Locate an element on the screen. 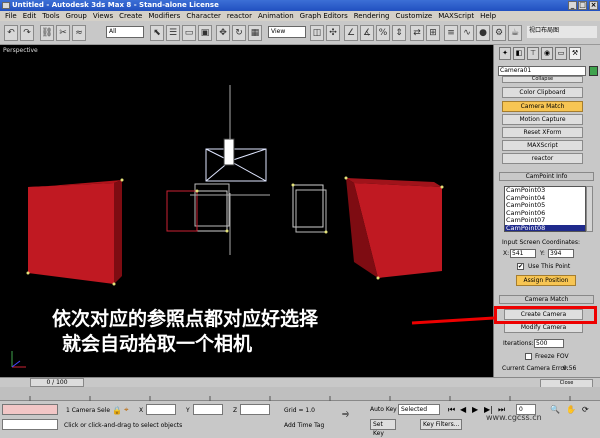  named-selection-label: 视口布局图 is located at coordinates (562, 32).